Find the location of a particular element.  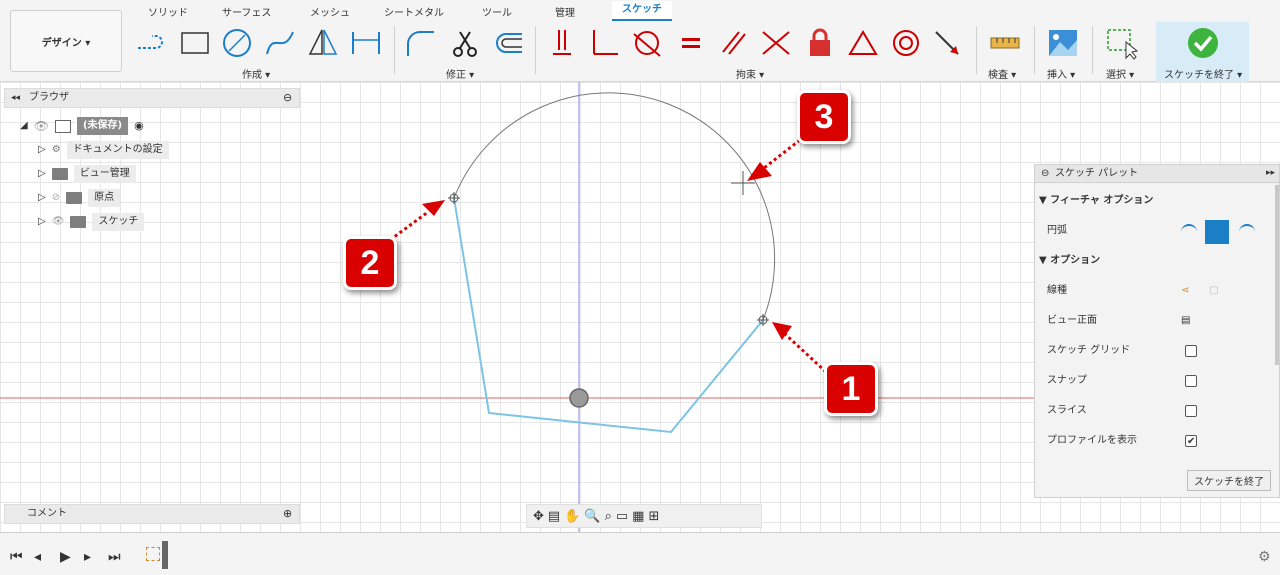

options-section: ▼ オプション is located at coordinates (1153, 261).